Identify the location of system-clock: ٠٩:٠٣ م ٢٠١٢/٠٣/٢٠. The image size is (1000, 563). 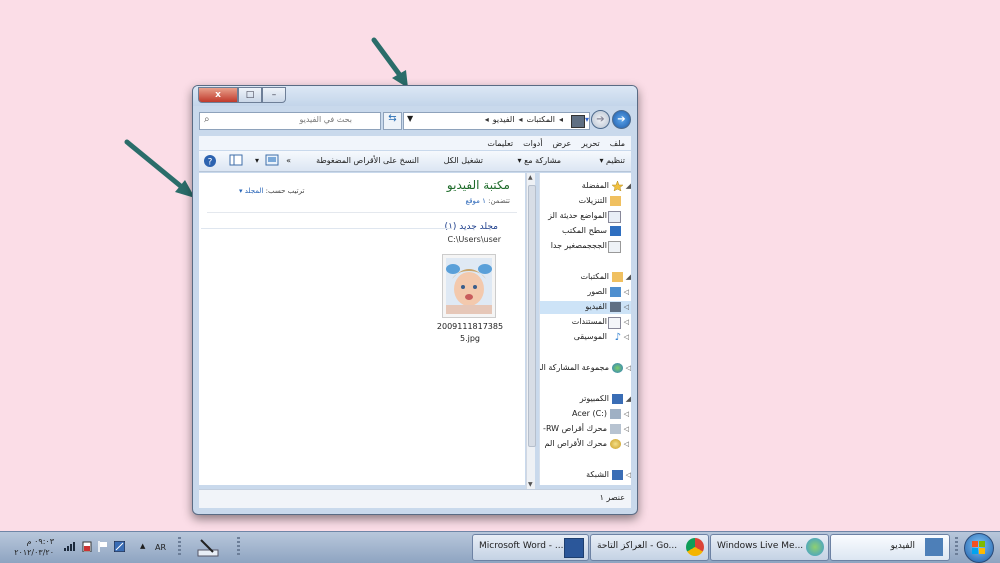
(34, 547).